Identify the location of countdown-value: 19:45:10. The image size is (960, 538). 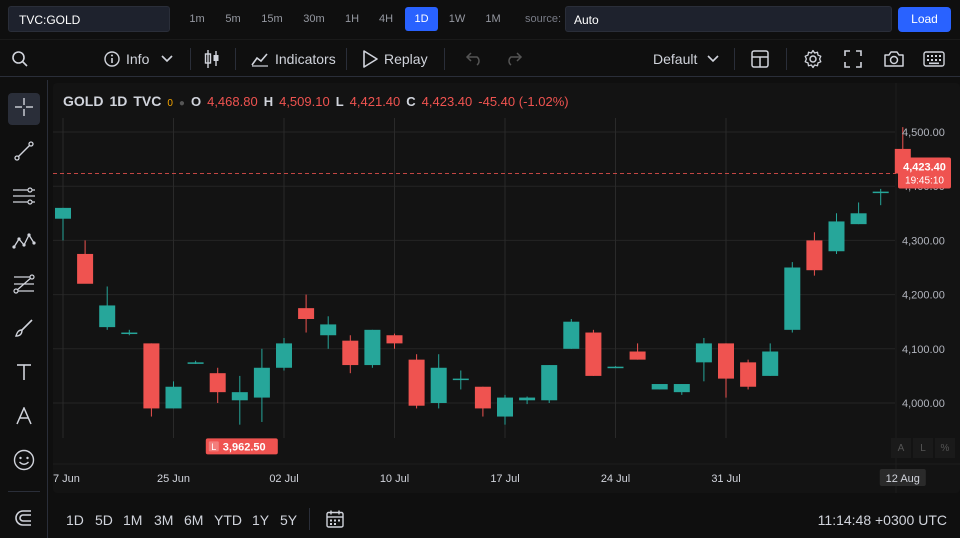
(924, 181).